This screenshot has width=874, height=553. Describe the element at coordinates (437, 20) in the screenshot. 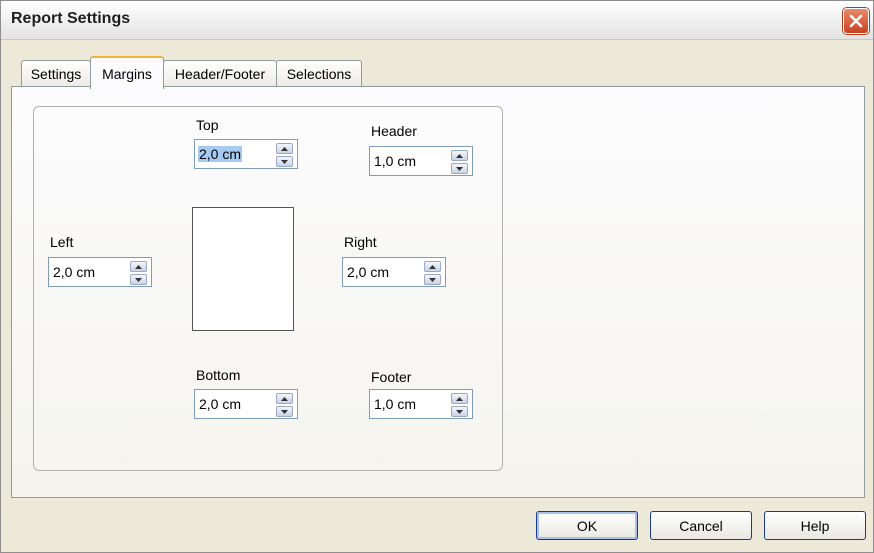

I see `title-bar: Report Settings` at that location.